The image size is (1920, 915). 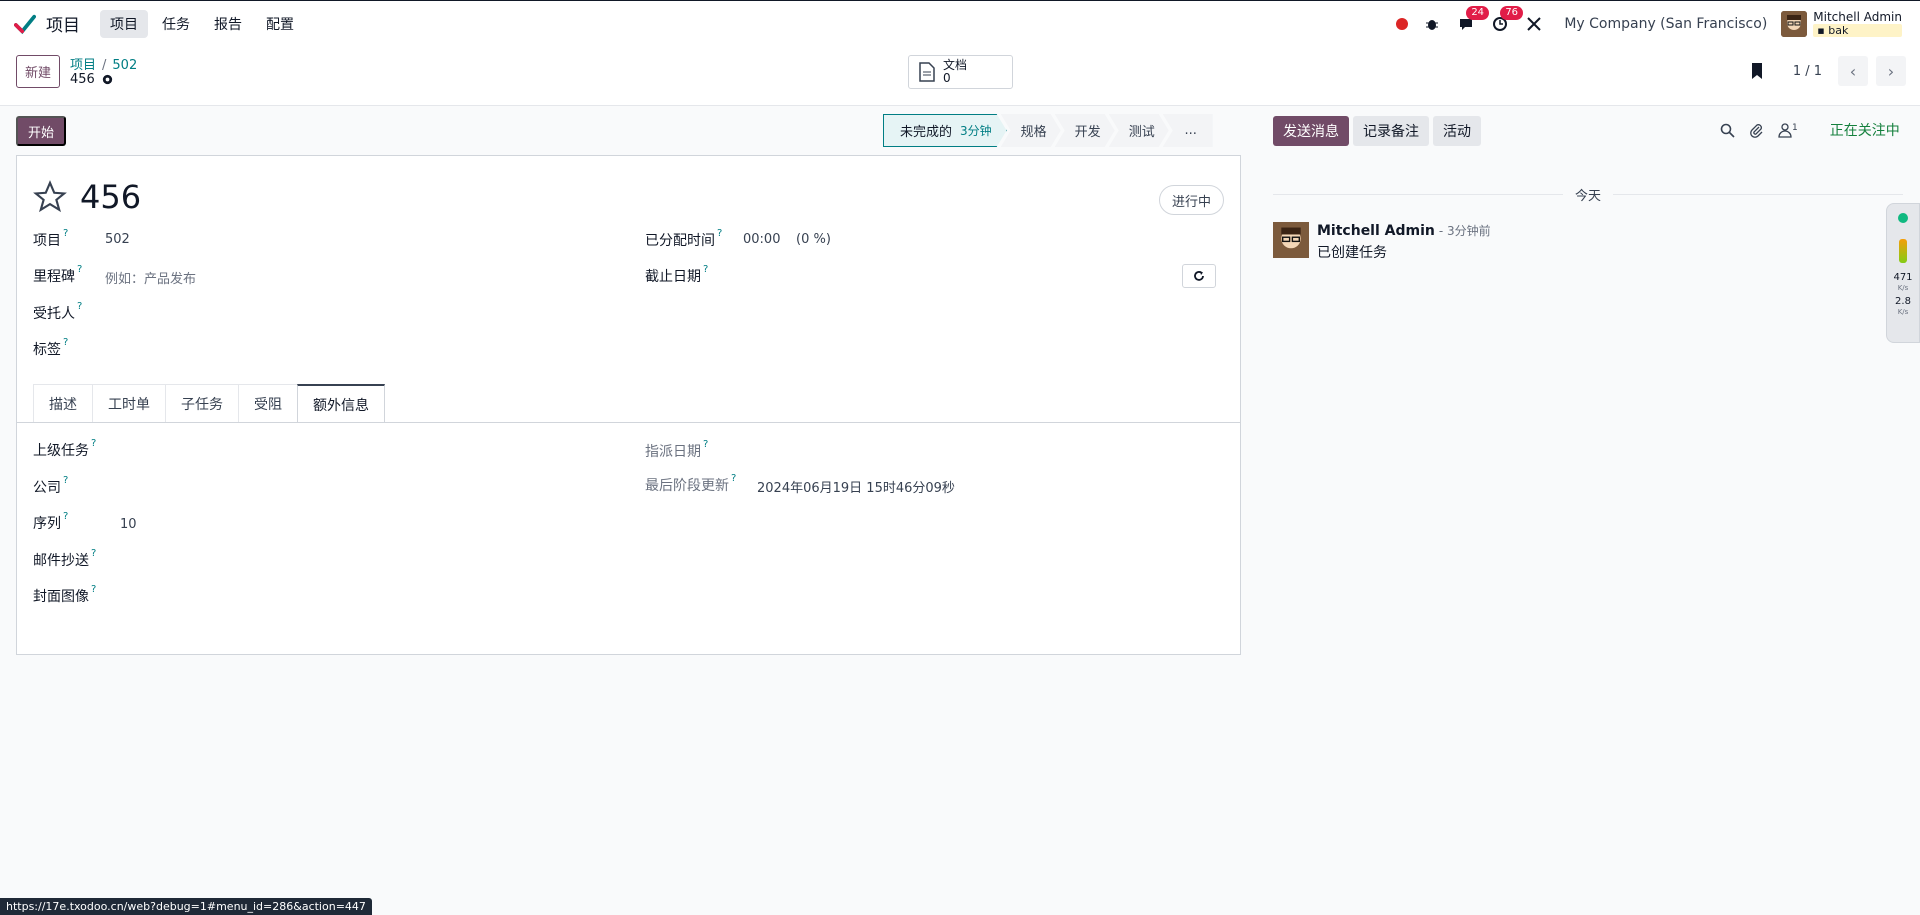 I want to click on project-value: 502, so click(x=117, y=239).